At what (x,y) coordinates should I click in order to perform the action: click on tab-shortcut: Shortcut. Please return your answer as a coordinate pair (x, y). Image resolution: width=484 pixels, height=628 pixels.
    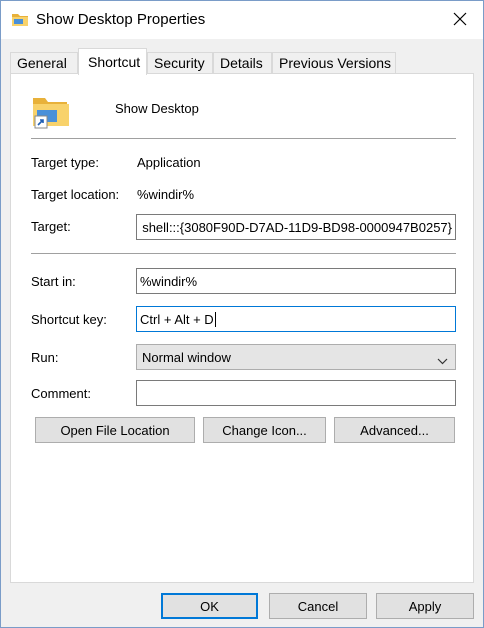
    Looking at the image, I should click on (112, 61).